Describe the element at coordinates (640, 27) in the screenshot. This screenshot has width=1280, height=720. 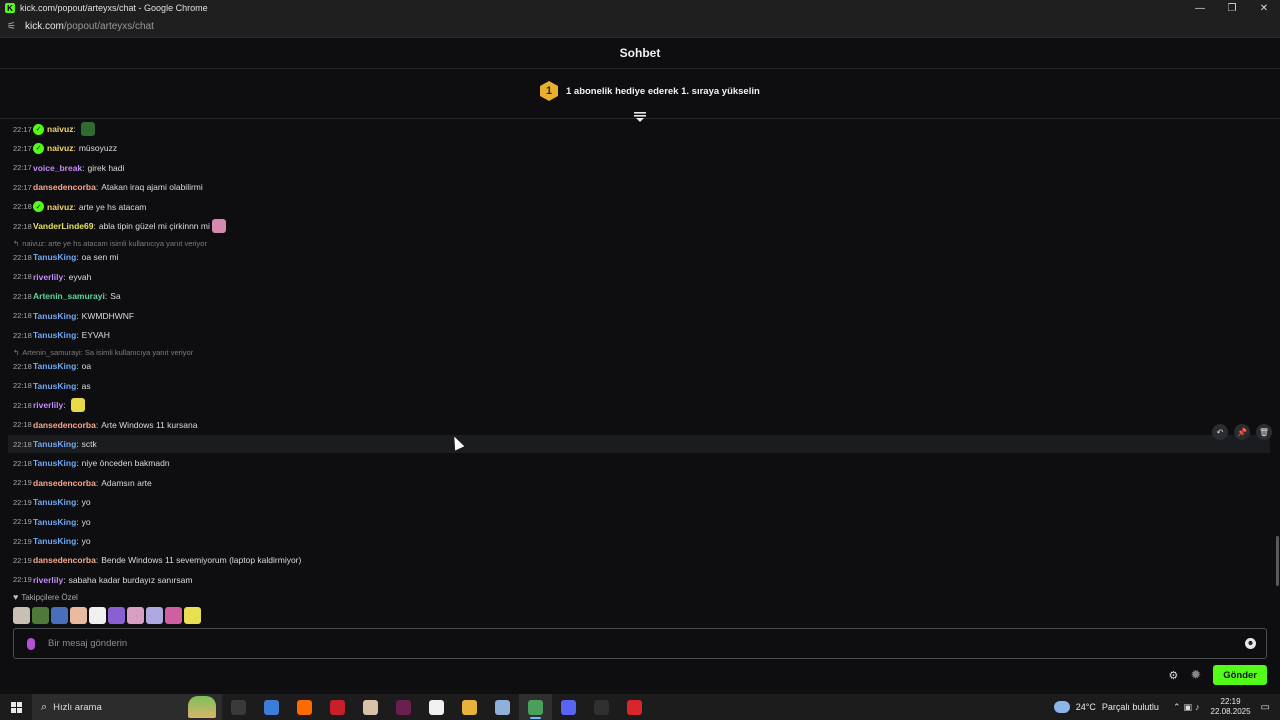
I see `address-bar: ⚟ kick.com/popout/arteyxs/chat` at that location.